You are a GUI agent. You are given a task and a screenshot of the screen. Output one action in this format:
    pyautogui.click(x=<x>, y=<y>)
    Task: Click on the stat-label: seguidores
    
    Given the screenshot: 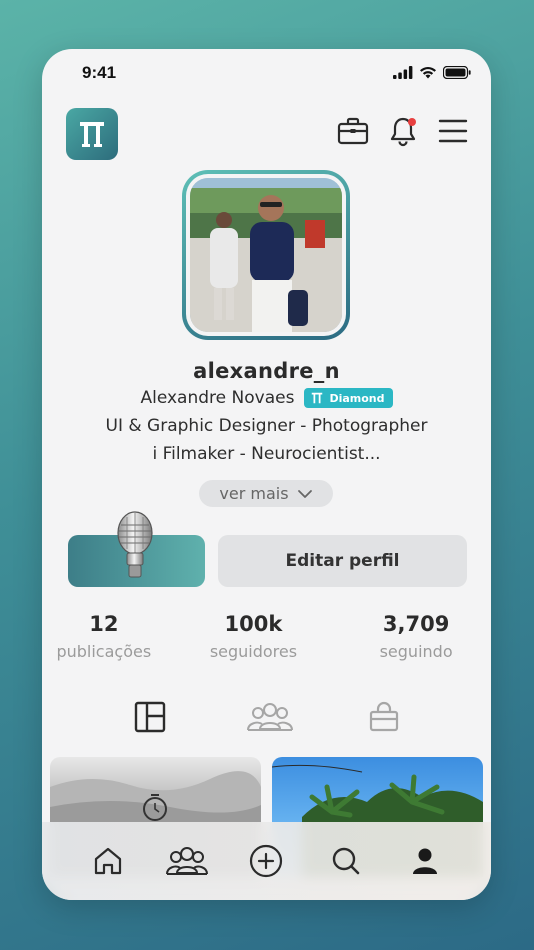 What is the action you would take?
    pyautogui.click(x=253, y=651)
    